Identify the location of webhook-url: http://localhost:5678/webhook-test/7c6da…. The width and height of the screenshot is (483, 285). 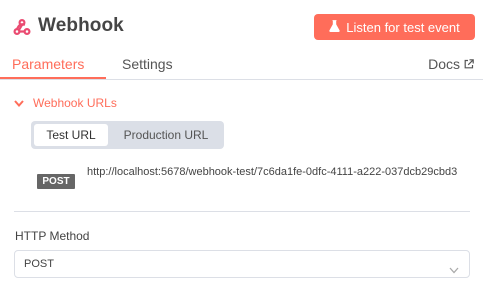
(277, 172).